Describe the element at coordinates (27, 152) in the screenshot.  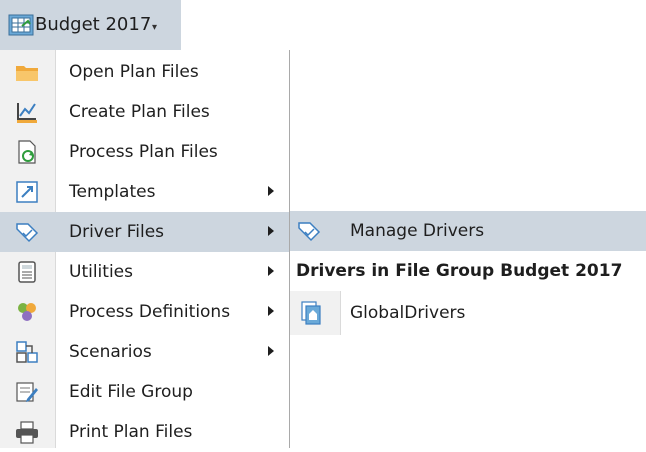
I see `process-refresh-icon` at that location.